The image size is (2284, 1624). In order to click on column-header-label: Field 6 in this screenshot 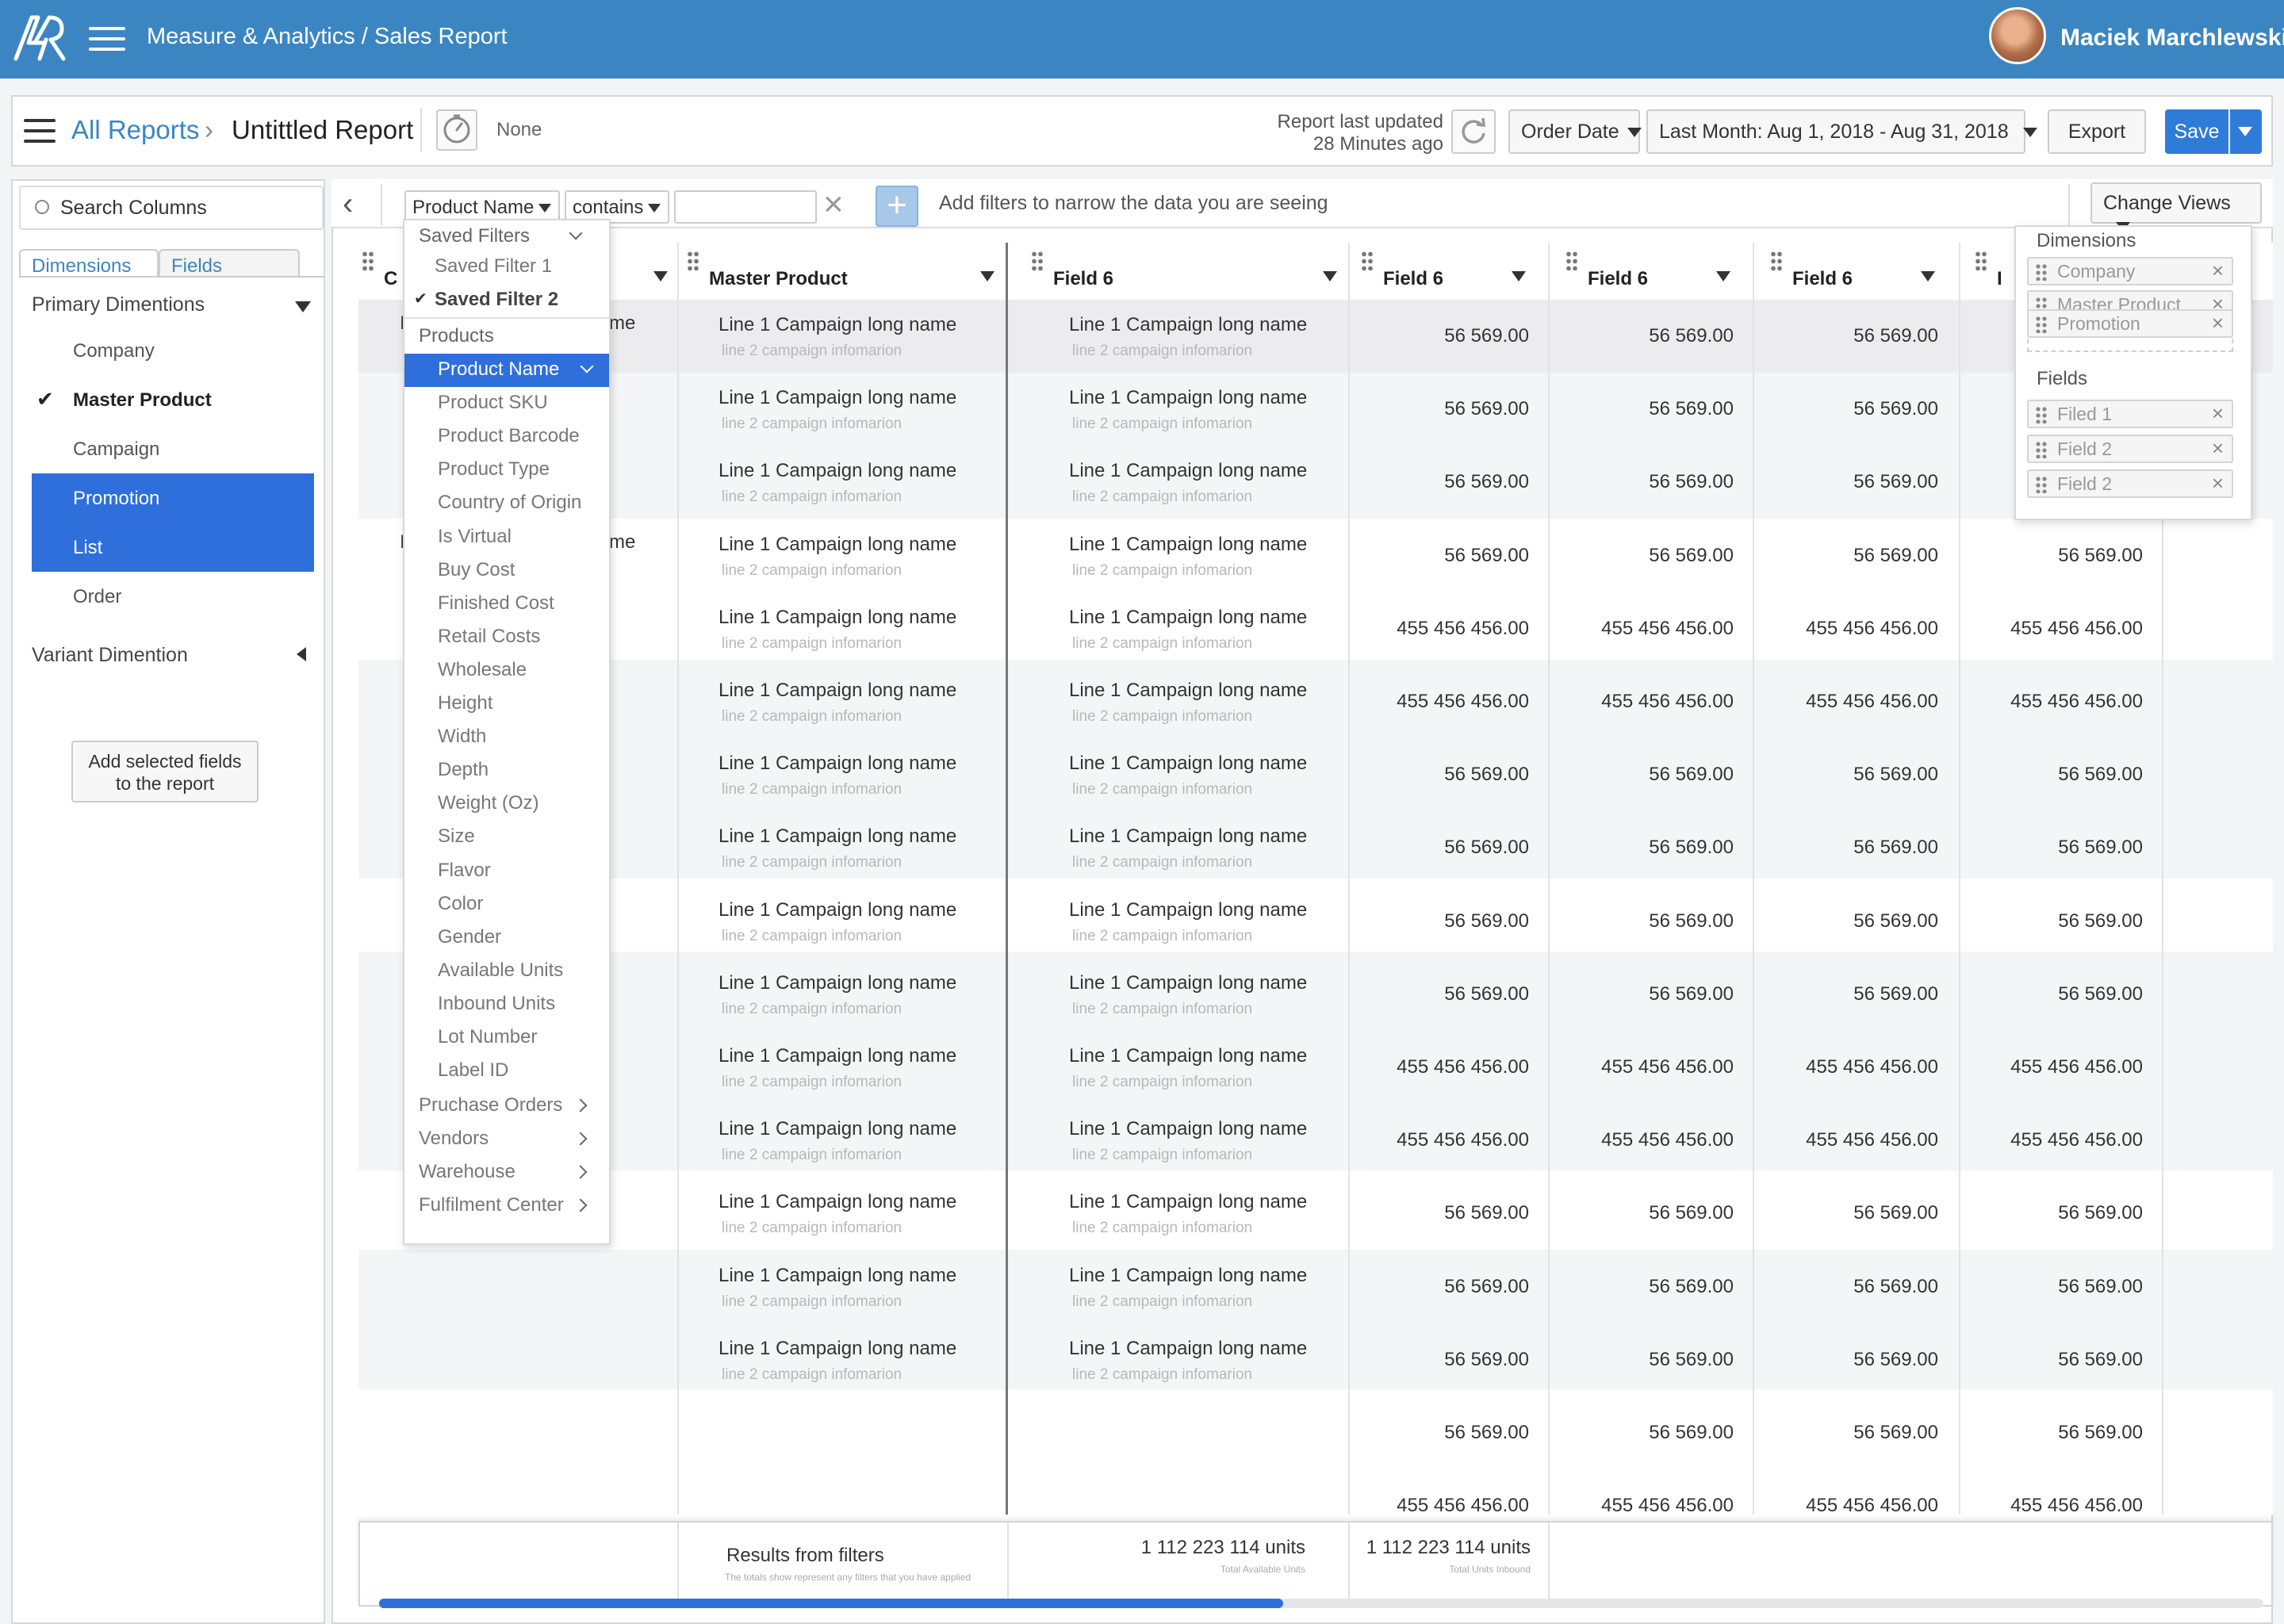, I will do `click(1618, 278)`.